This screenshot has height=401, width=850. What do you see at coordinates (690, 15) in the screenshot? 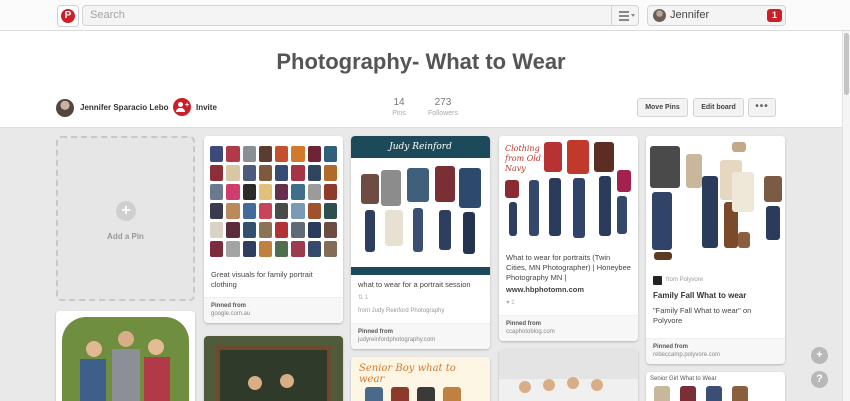
I see `user-name: Jennifer` at bounding box center [690, 15].